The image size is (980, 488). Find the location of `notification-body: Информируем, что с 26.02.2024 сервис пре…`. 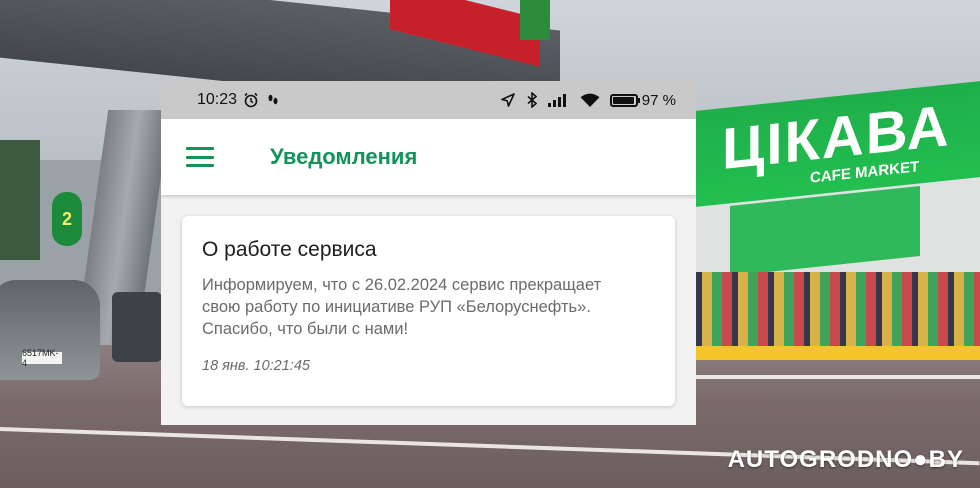

notification-body: Информируем, что с 26.02.2024 сервис пре… is located at coordinates (402, 307).